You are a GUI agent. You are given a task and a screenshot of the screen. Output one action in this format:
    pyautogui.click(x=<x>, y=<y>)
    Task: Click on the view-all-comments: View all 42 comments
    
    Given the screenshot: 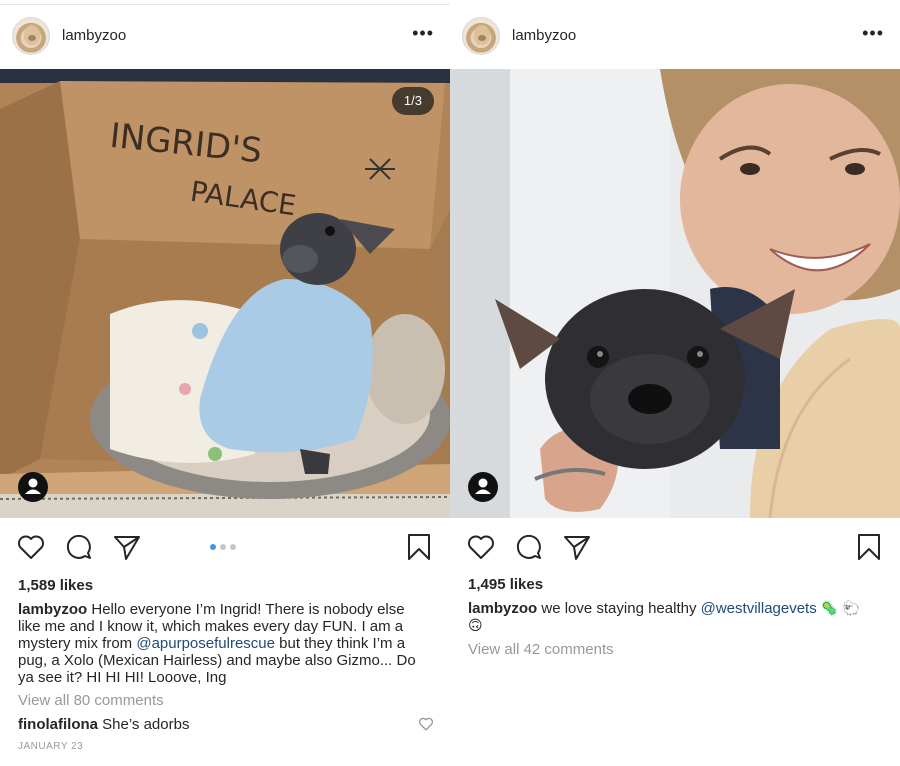 What is the action you would take?
    pyautogui.click(x=541, y=649)
    